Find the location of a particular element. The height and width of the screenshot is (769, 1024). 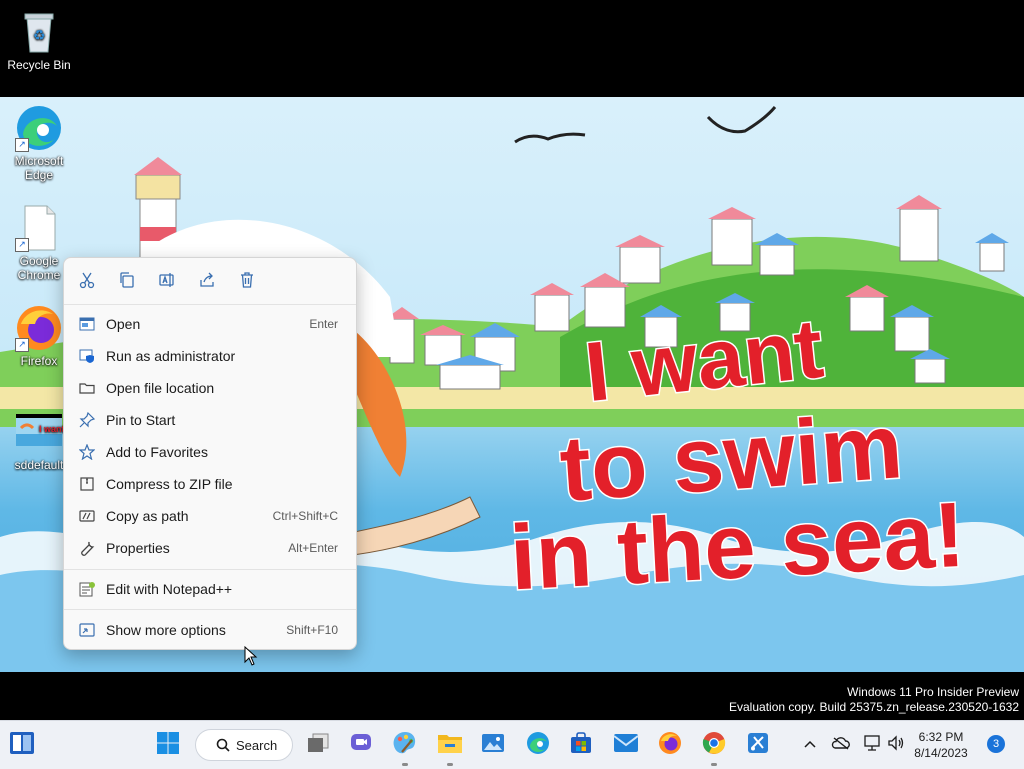

clock-date: 8/14/2023 is located at coordinates (941, 753).